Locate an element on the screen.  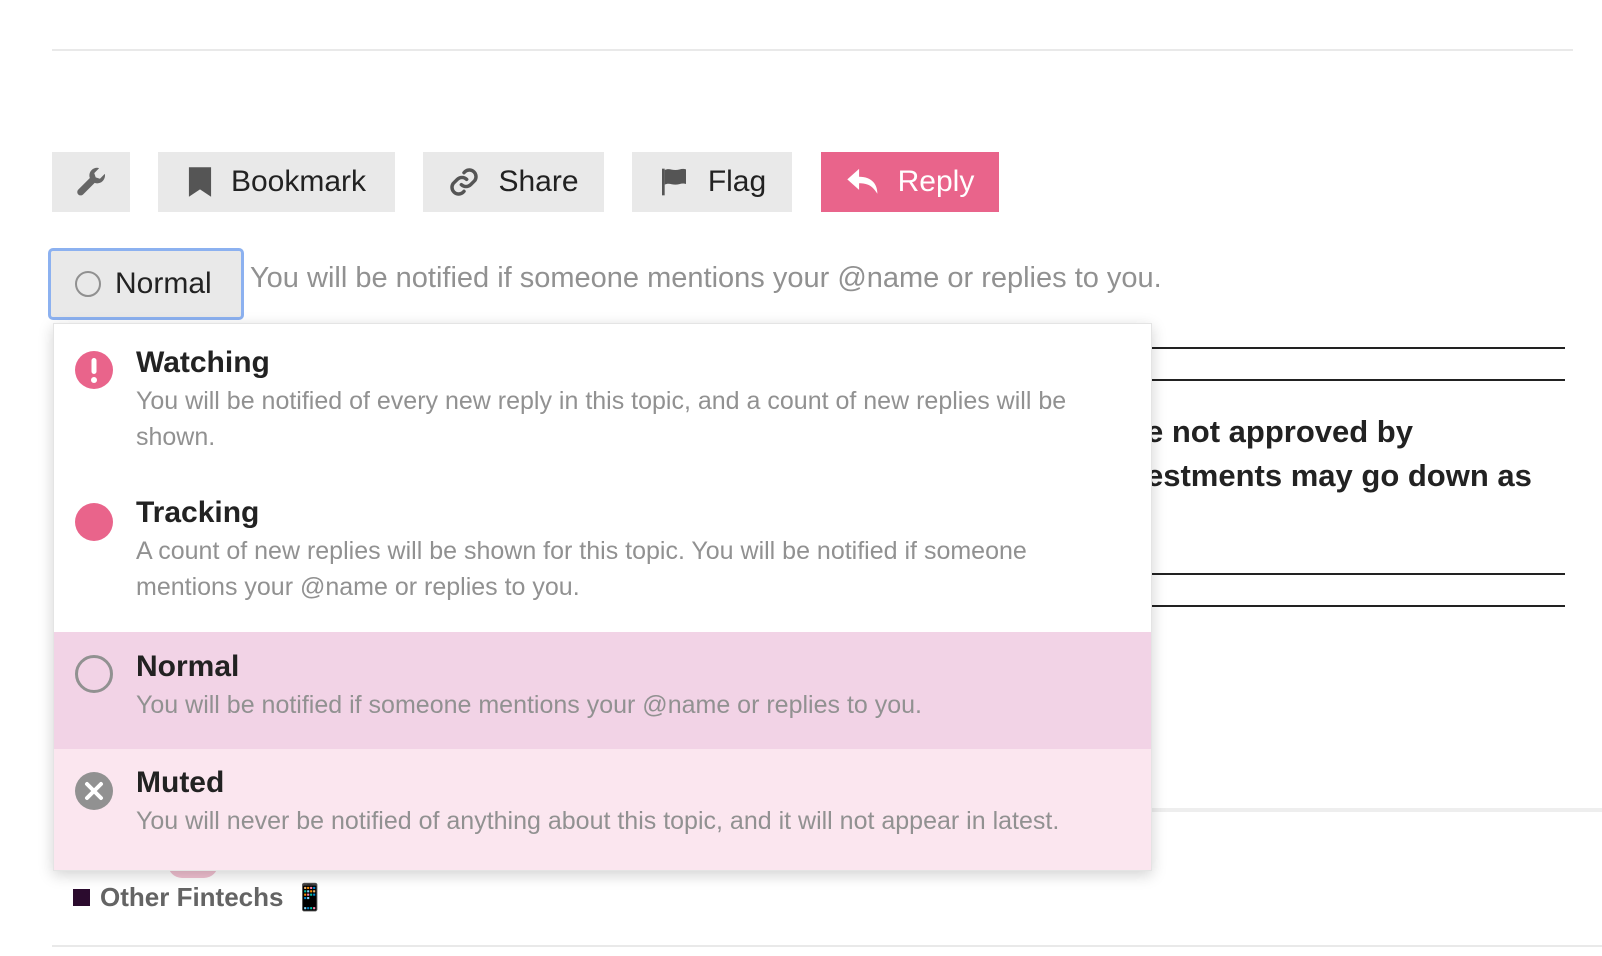
category-link: Other Fintechs 📱 is located at coordinates (199, 897).